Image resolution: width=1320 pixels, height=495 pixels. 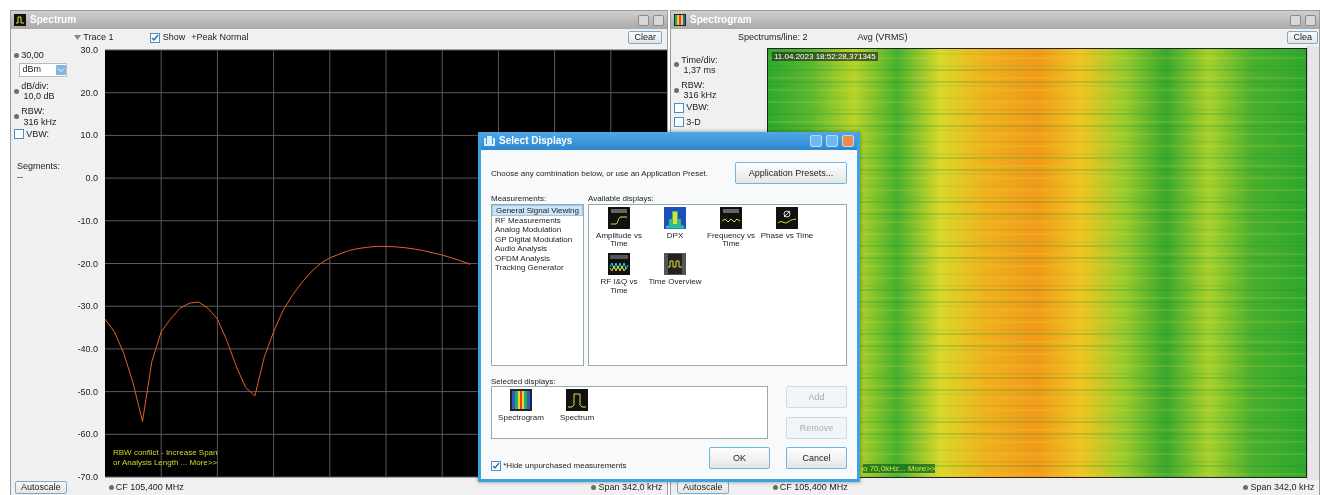 I want to click on phase-chart-icon, so click(x=787, y=217).